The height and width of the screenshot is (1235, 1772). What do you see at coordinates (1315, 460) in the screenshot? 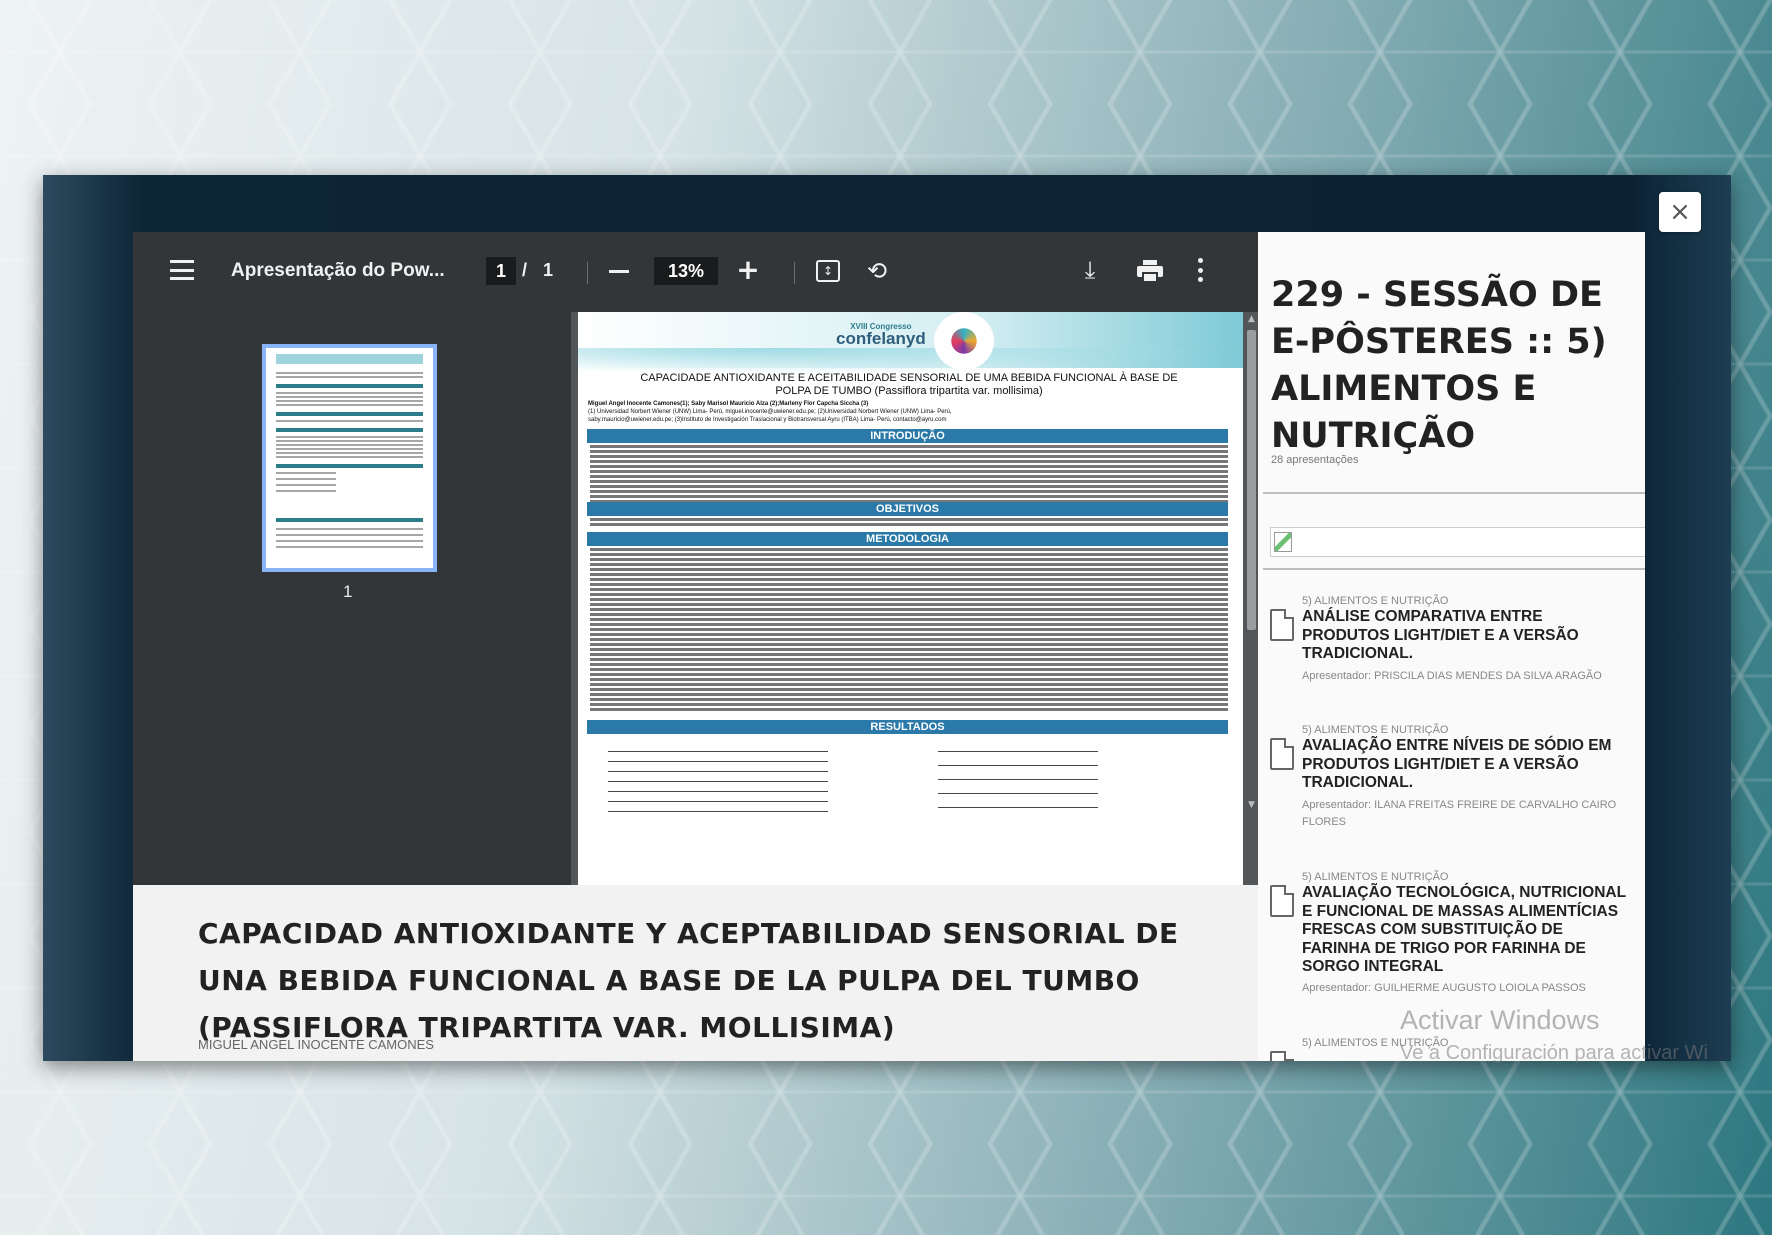
I see `presentation-count: 28 apresentações` at bounding box center [1315, 460].